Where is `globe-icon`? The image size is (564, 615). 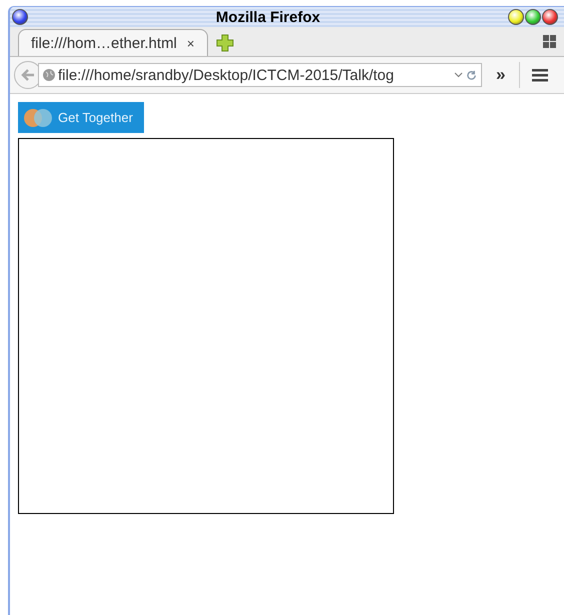
globe-icon is located at coordinates (49, 75).